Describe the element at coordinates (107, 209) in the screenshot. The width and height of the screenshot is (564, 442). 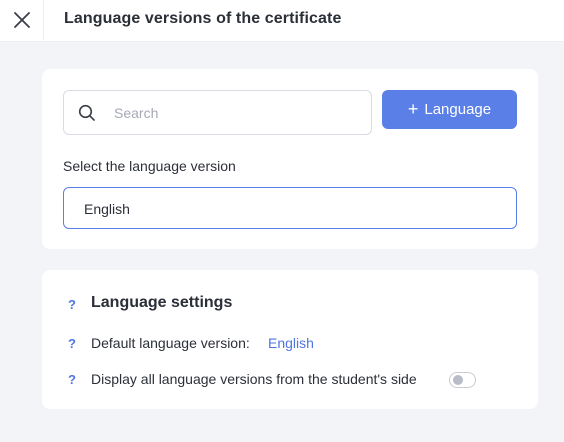
I see `language-select-value: English` at that location.